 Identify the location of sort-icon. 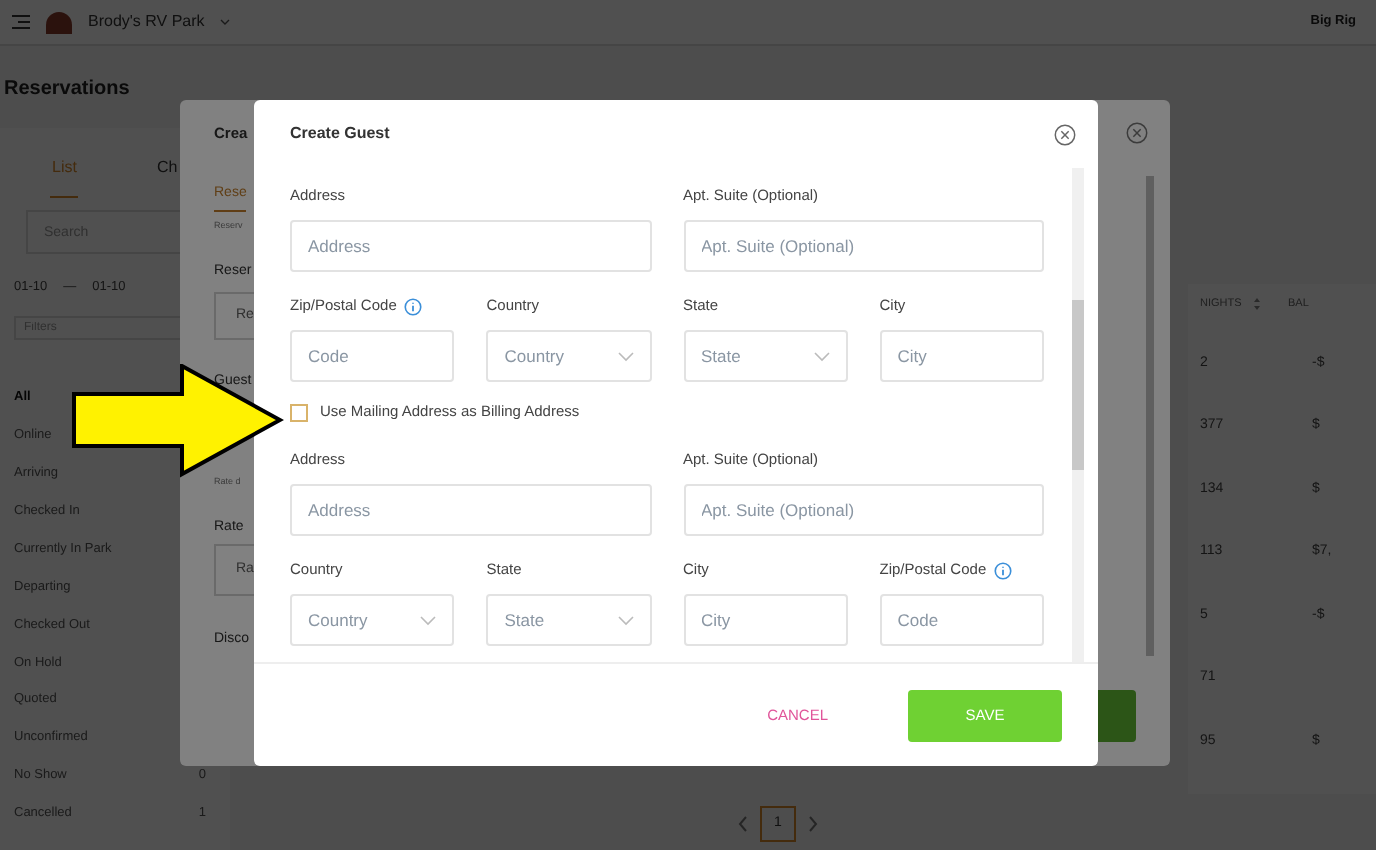
(1256, 304).